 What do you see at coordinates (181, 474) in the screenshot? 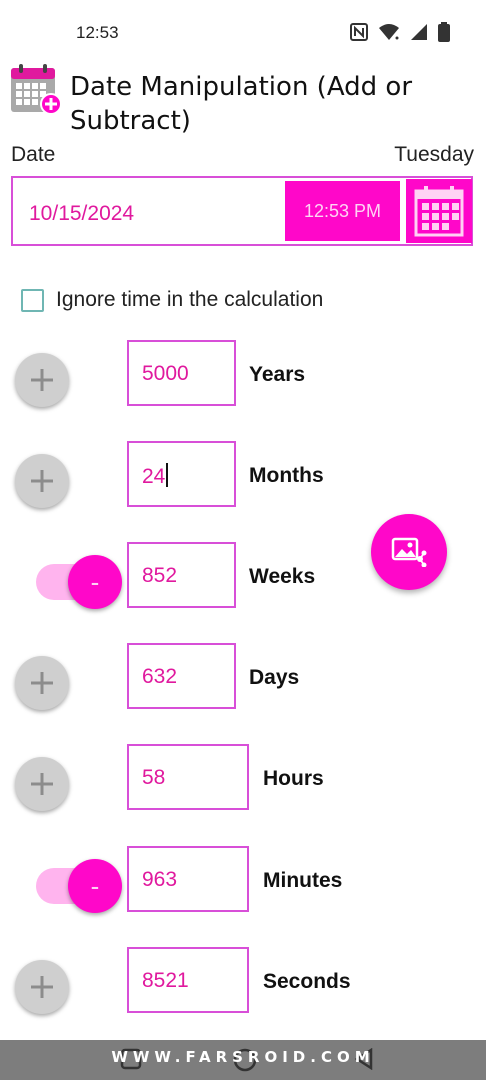
I see `months-input: 24` at bounding box center [181, 474].